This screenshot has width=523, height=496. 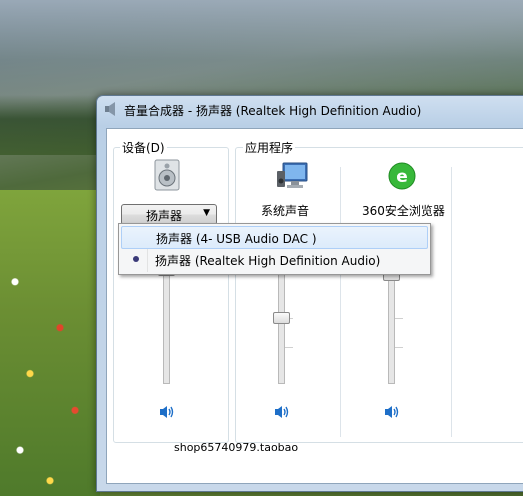 What do you see at coordinates (268, 261) in the screenshot?
I see `menu-item-label: 扬声器 (Realtek High Definition Audio)` at bounding box center [268, 261].